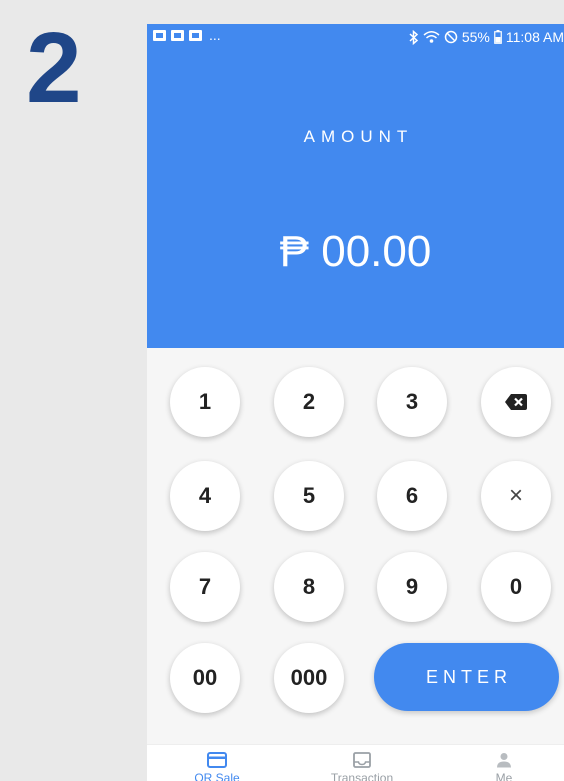  I want to click on step-number: 2, so click(54, 68).